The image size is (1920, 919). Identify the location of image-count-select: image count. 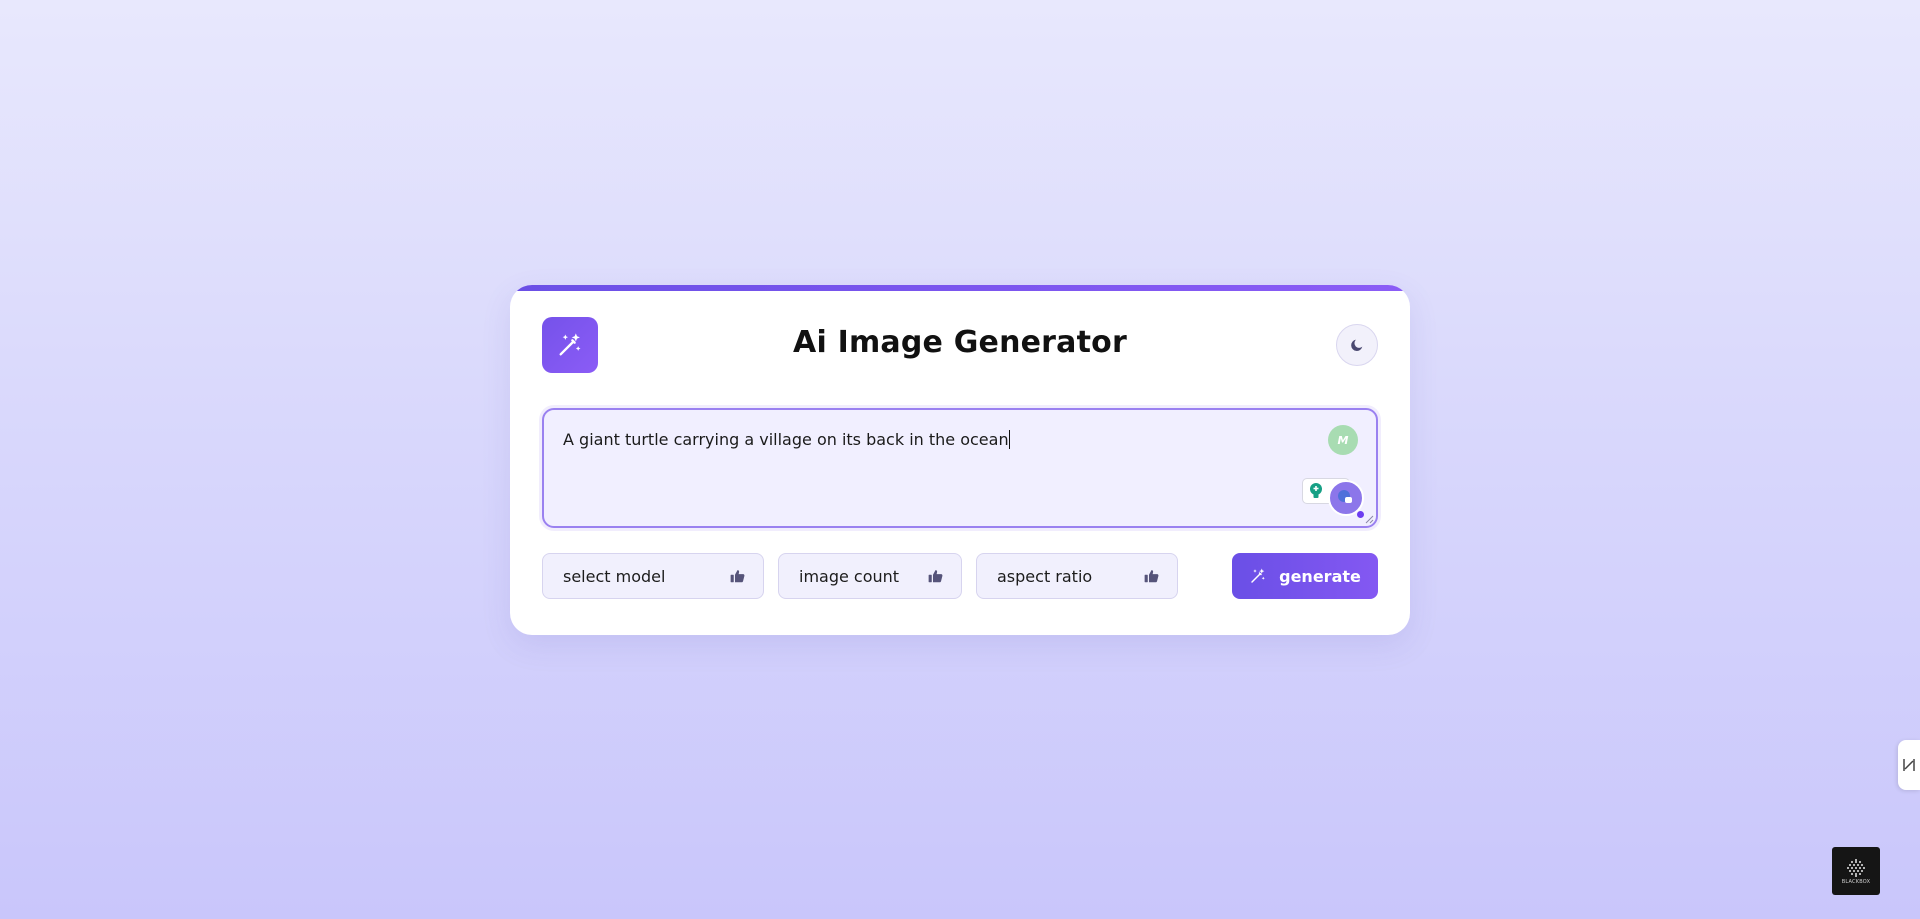
(870, 576).